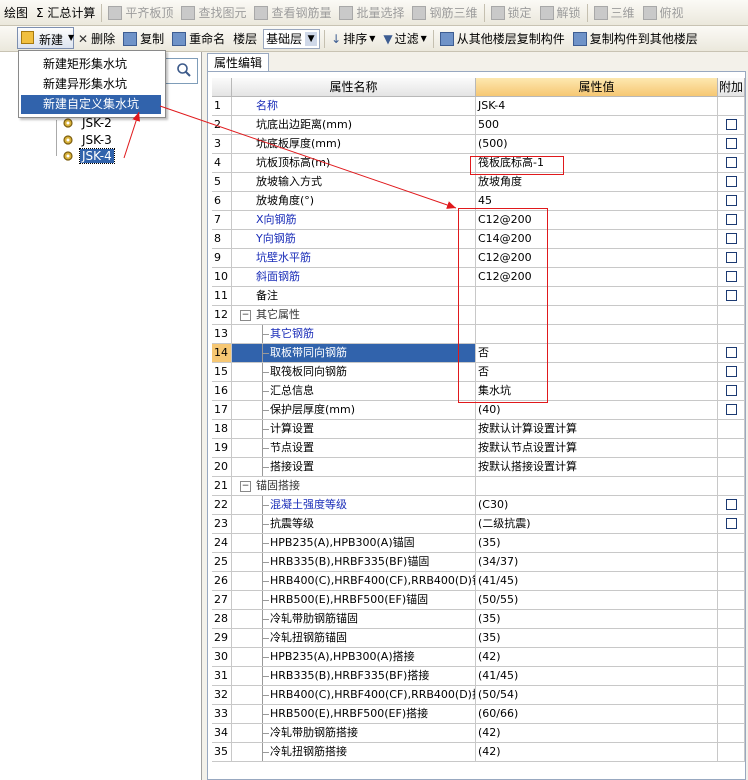 Image resolution: width=748 pixels, height=780 pixels. I want to click on tree-item: JSK-3, so click(88, 140).